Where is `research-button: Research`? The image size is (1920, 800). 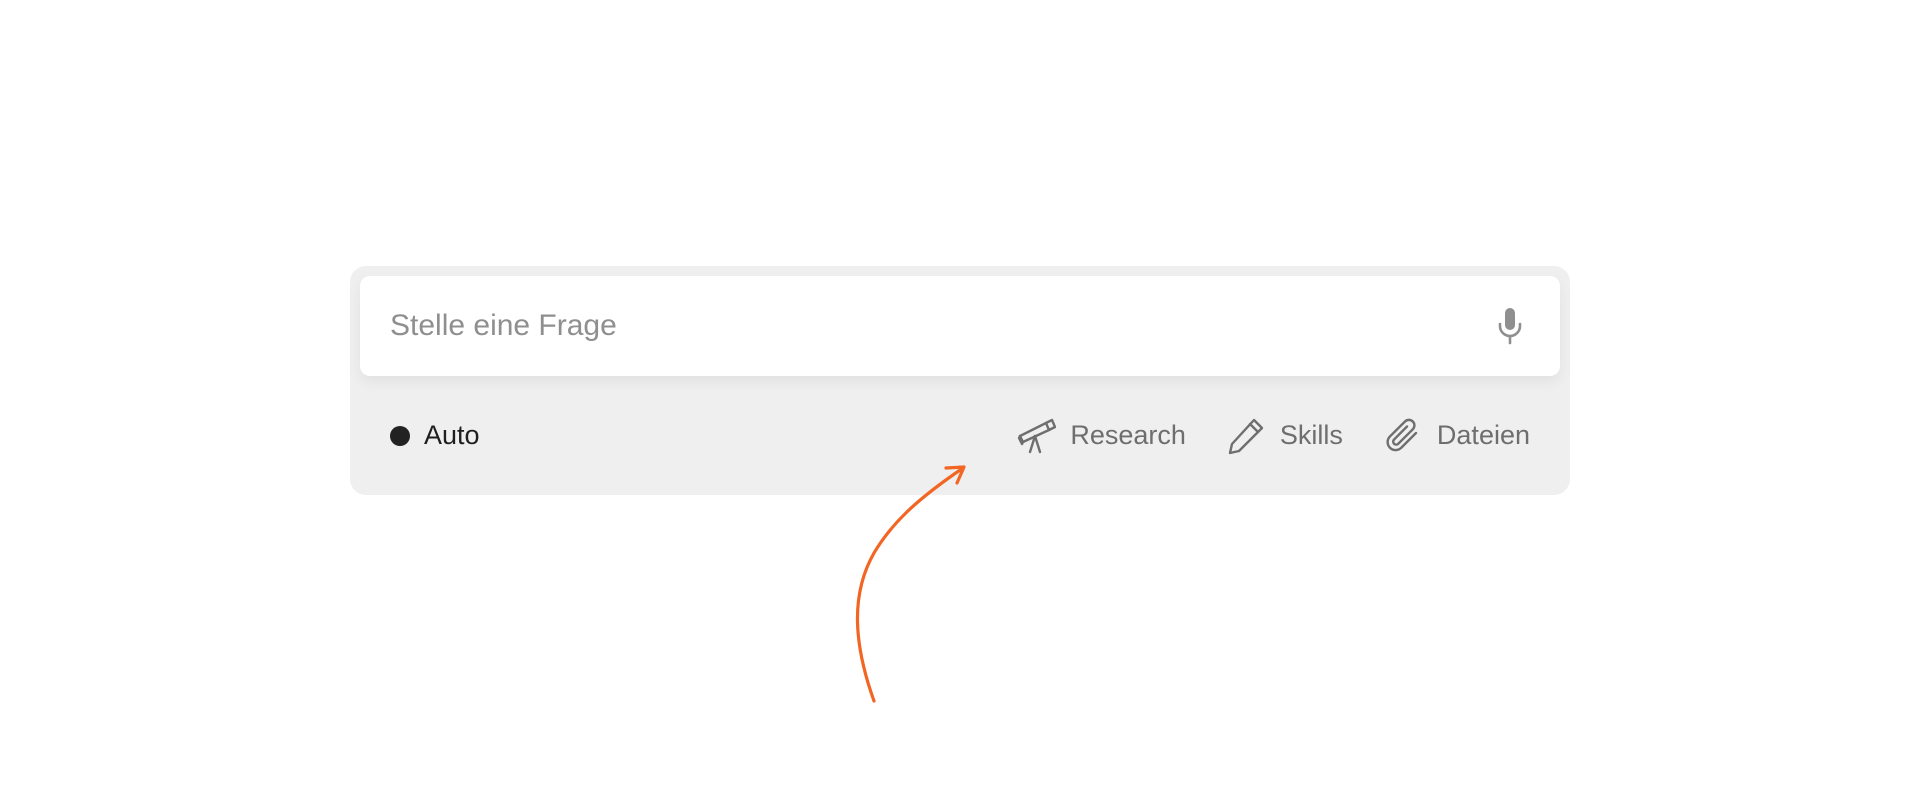 research-button: Research is located at coordinates (1101, 436).